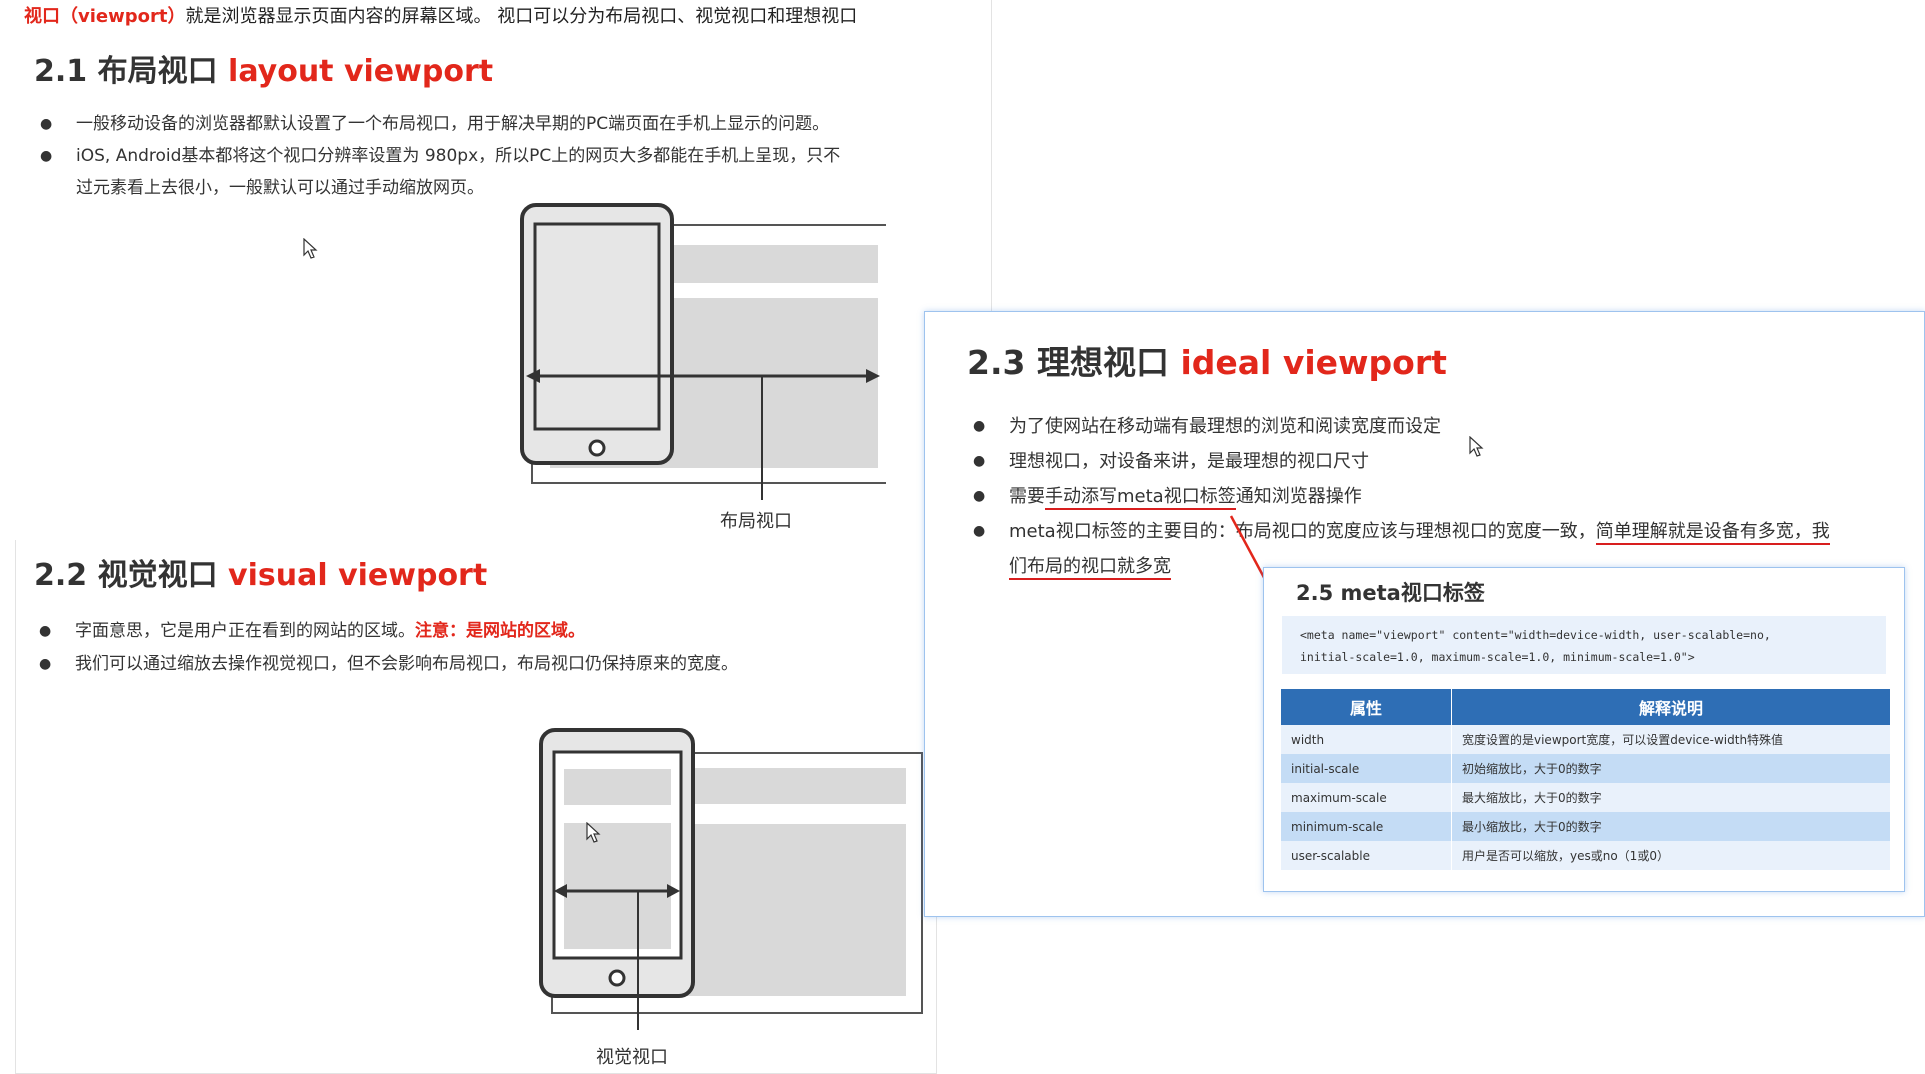 The height and width of the screenshot is (1074, 1925). I want to click on list-item: ● 字面意思，它是用户正在看到的网站的区域。注意：是网站的区域。, so click(388, 631).